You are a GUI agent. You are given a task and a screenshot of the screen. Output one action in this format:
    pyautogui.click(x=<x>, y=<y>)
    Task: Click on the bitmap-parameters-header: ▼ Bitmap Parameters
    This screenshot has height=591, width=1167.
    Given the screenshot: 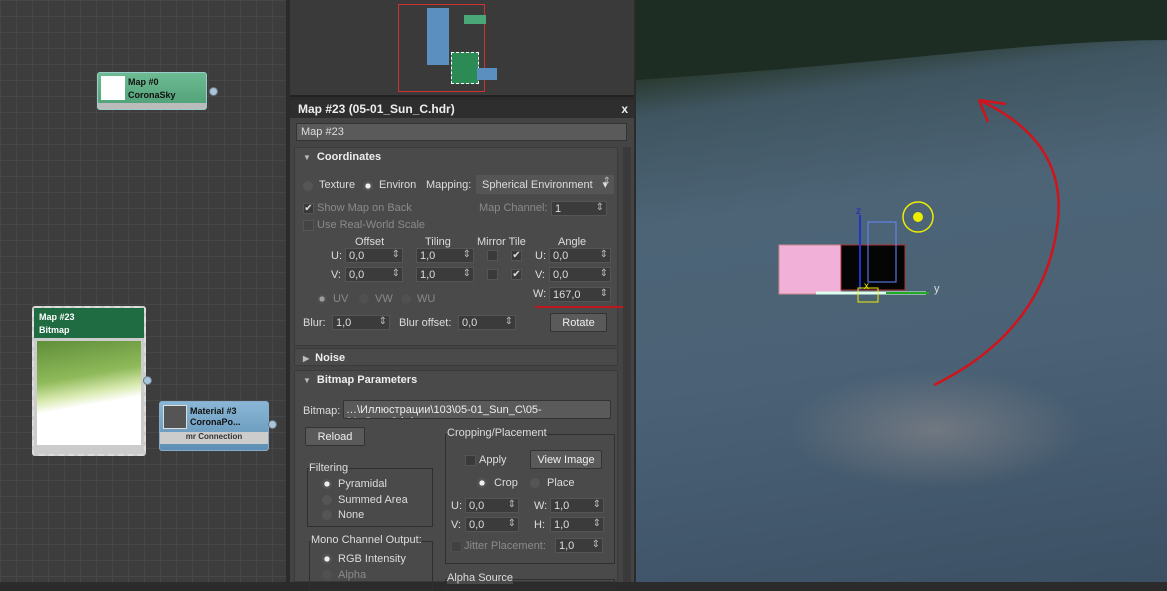 What is the action you would take?
    pyautogui.click(x=456, y=380)
    